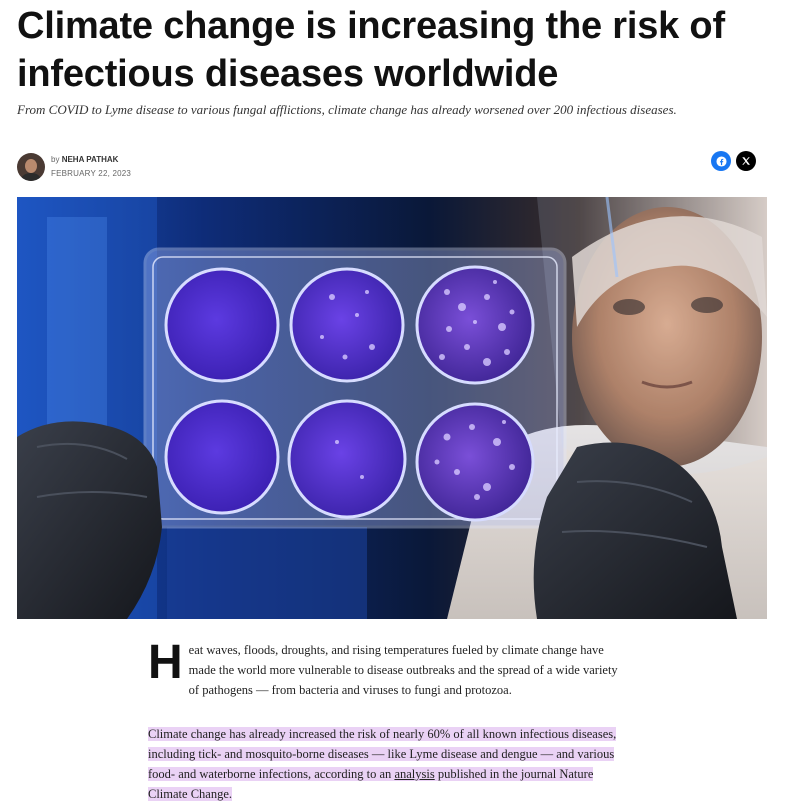 This screenshot has width=794, height=811. What do you see at coordinates (91, 167) in the screenshot?
I see `byline-text: by NEHA PATHAK FEBRUARY 22, 2023` at bounding box center [91, 167].